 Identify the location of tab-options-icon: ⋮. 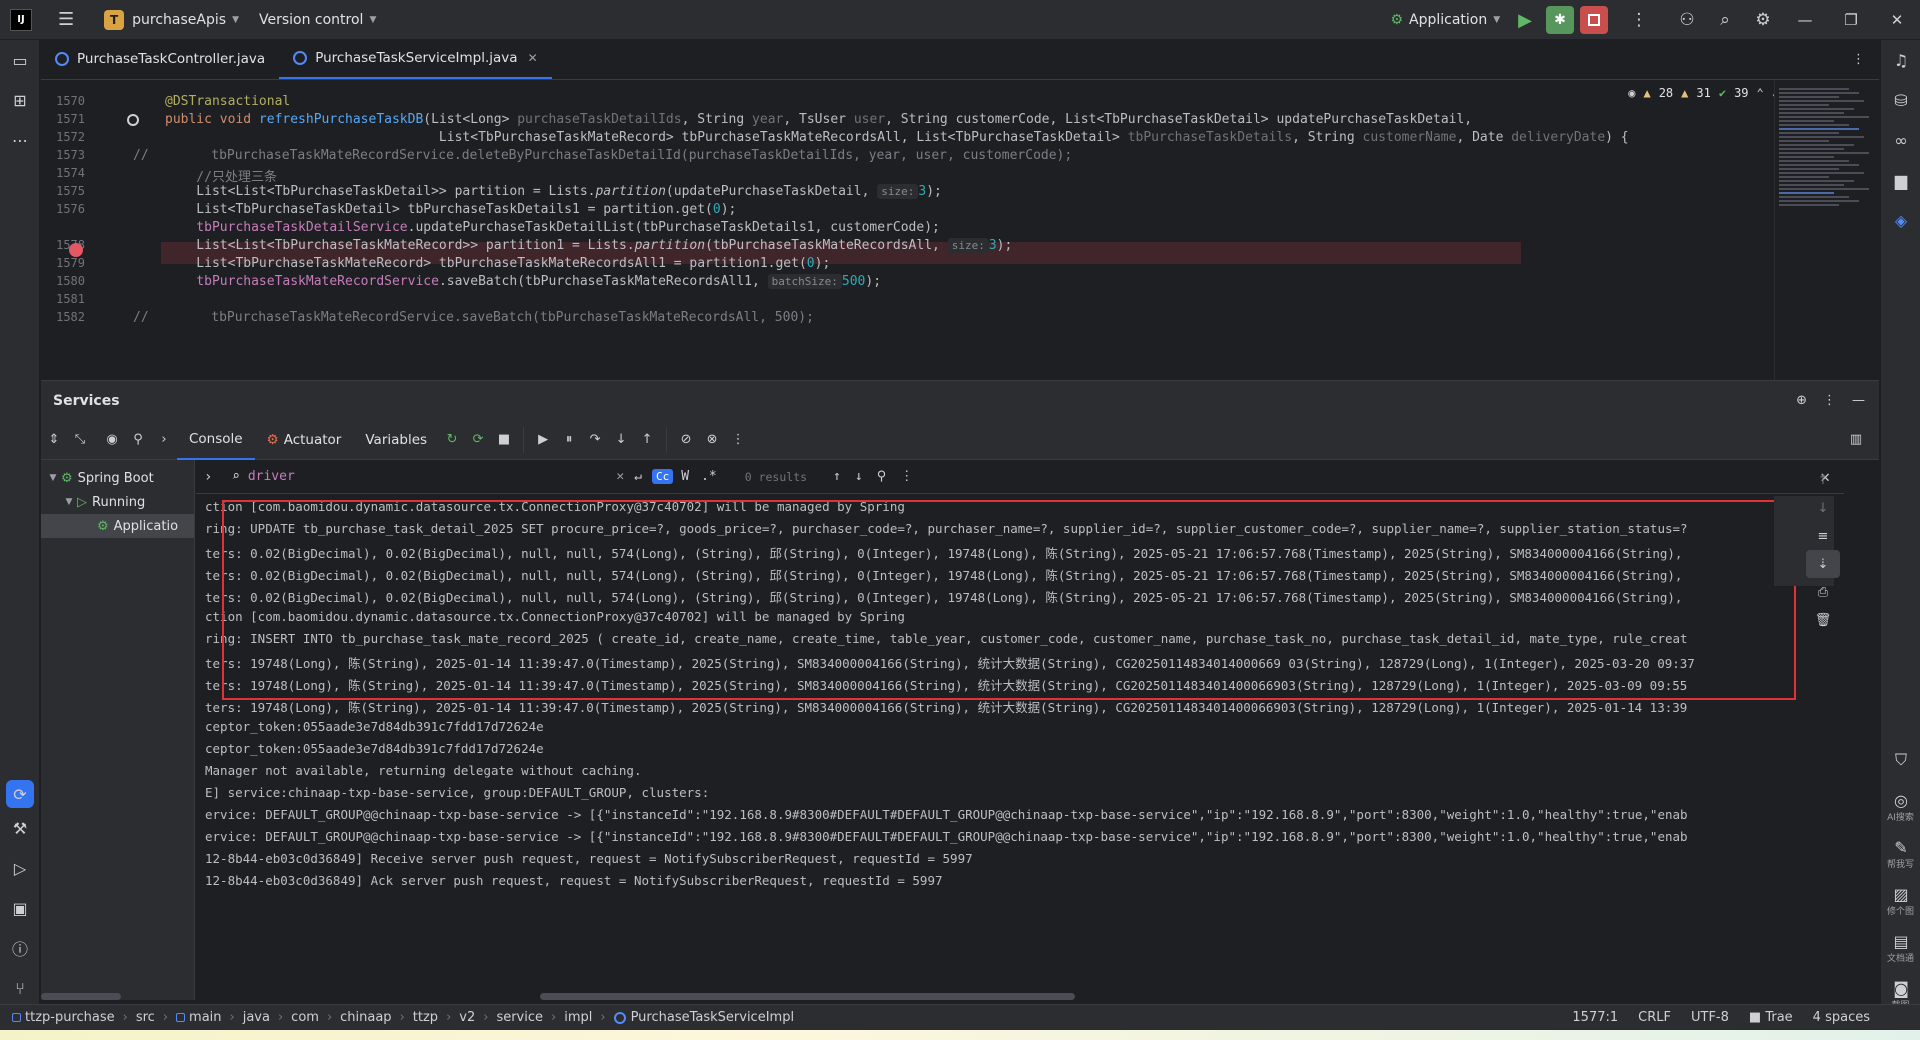
(1858, 59).